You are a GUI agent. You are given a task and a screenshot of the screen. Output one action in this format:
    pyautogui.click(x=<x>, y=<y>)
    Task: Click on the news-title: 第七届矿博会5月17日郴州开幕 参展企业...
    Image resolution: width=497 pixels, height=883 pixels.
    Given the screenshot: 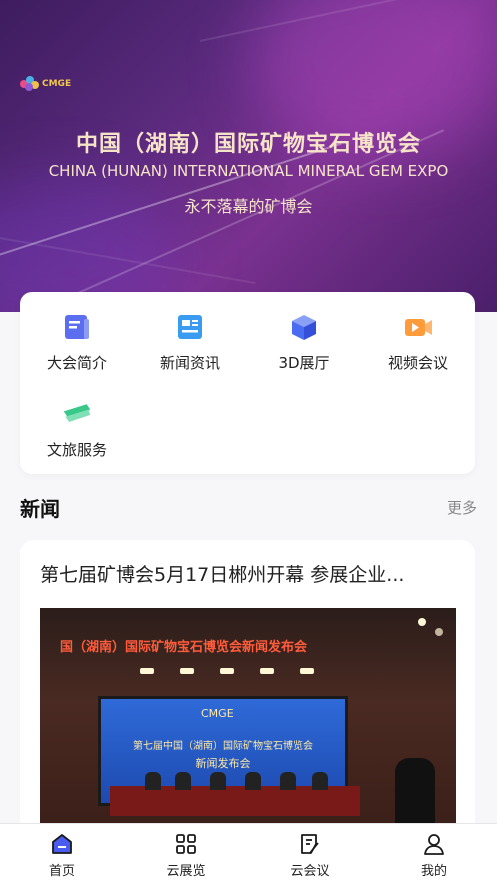 What is the action you would take?
    pyautogui.click(x=248, y=573)
    